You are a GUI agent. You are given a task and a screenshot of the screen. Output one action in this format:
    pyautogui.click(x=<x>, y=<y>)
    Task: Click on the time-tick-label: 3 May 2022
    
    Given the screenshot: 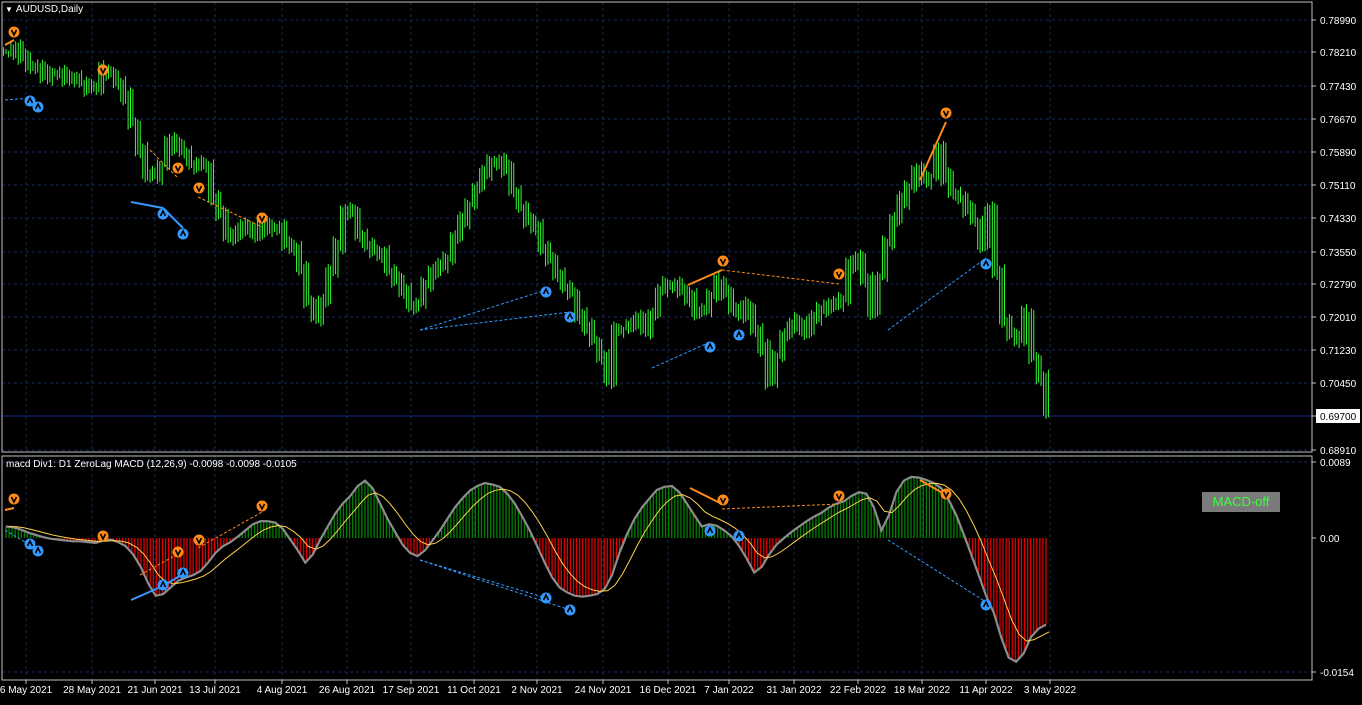 What is the action you would take?
    pyautogui.click(x=1050, y=690)
    